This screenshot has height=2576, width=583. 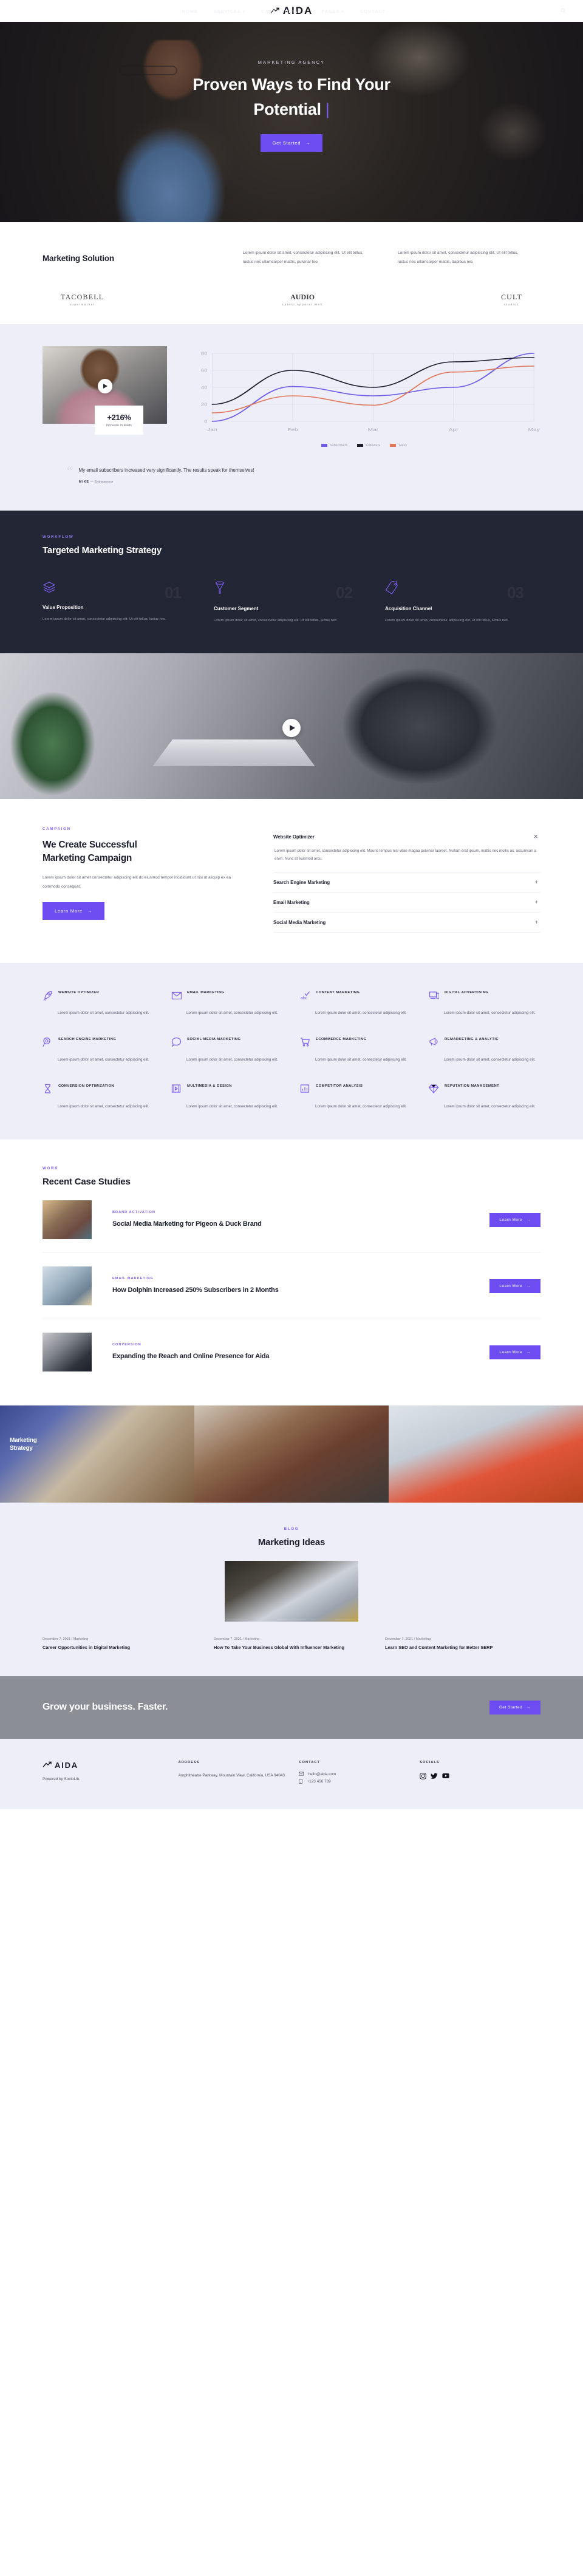 I want to click on footer-email-line: hello@aida.com, so click(x=359, y=1774).